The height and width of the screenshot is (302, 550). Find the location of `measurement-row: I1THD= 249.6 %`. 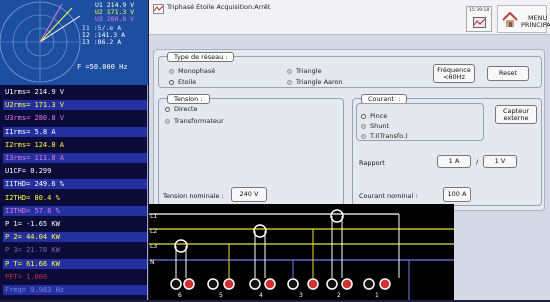

measurement-row: I1THD= 249.6 % is located at coordinates (75, 184).